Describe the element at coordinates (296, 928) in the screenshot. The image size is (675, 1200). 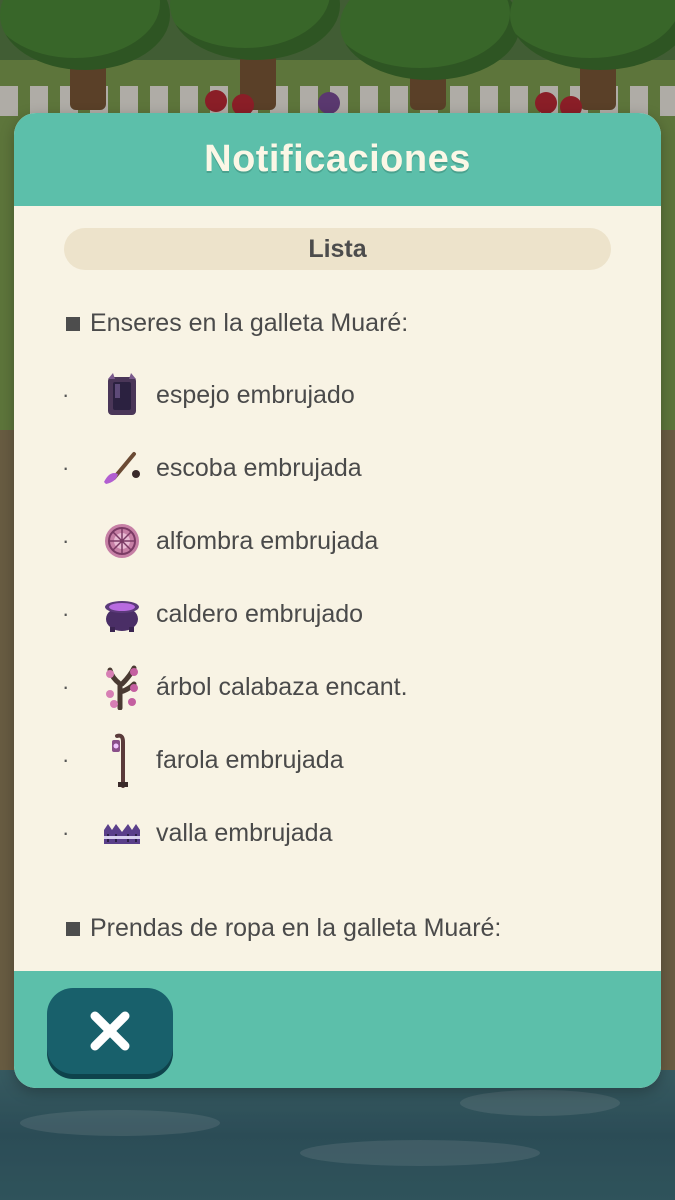
I see `section-heading-text: Prendas de ropa en la galleta Muaré:` at that location.